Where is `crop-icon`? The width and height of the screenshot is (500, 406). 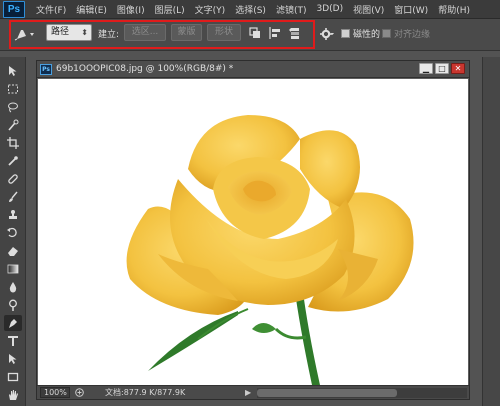
crop-icon is located at coordinates (13, 143).